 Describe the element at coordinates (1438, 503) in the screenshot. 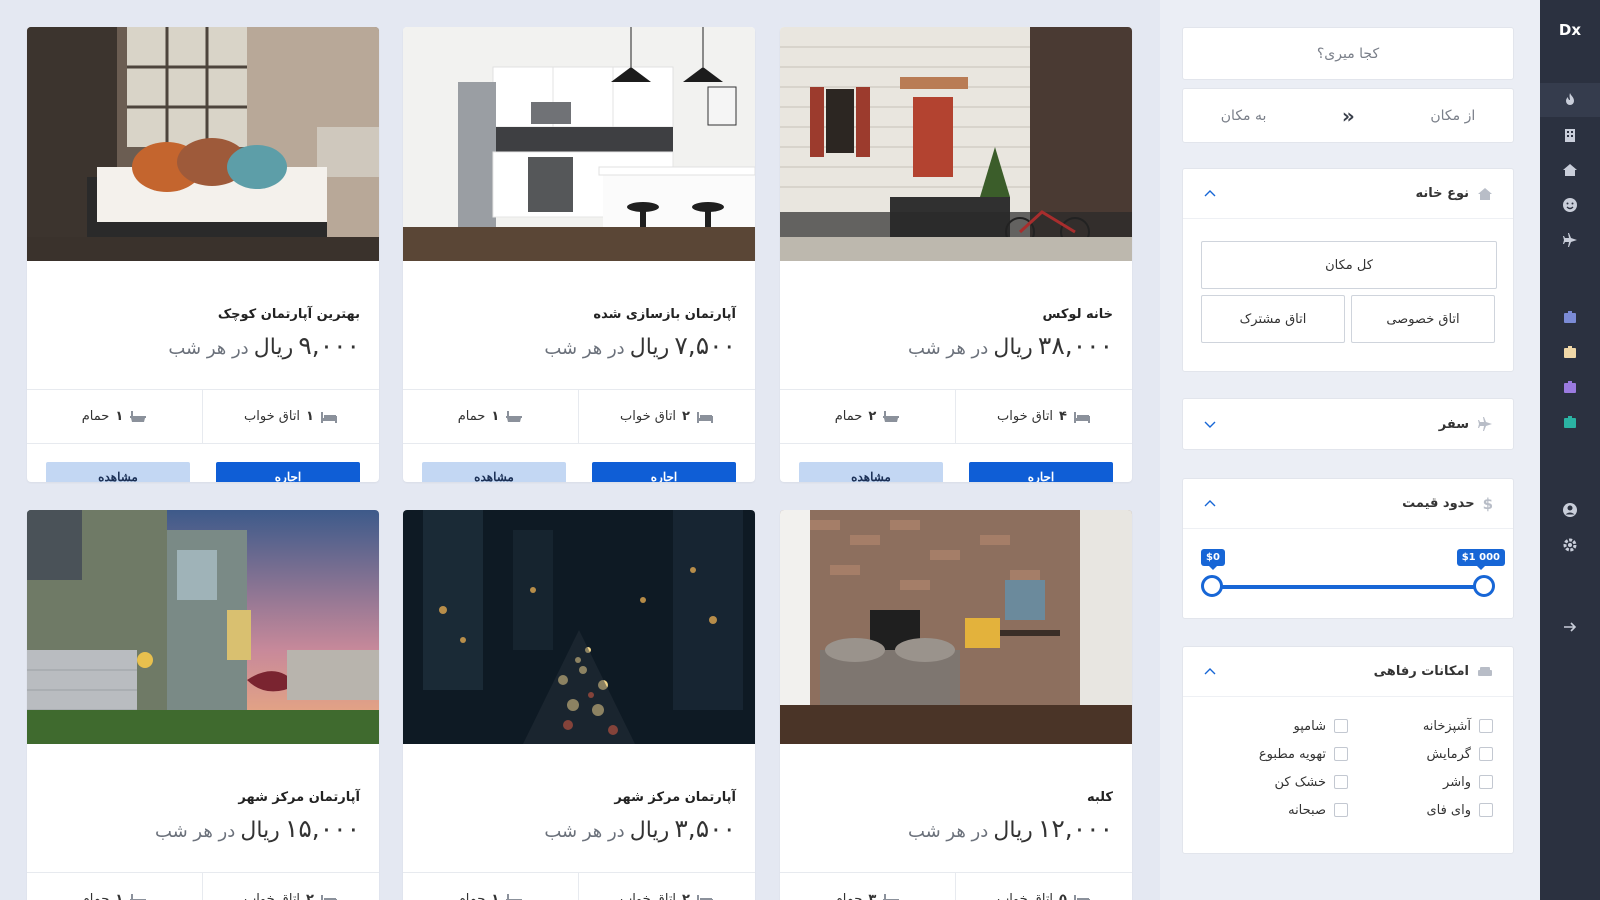

I see `price-range-title: حدود قیمت` at that location.